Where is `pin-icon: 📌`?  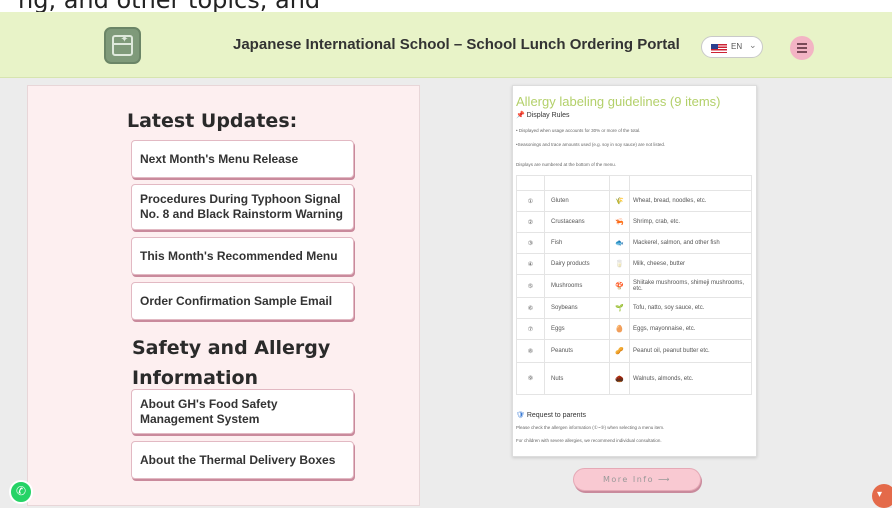
pin-icon: 📌 is located at coordinates (520, 115).